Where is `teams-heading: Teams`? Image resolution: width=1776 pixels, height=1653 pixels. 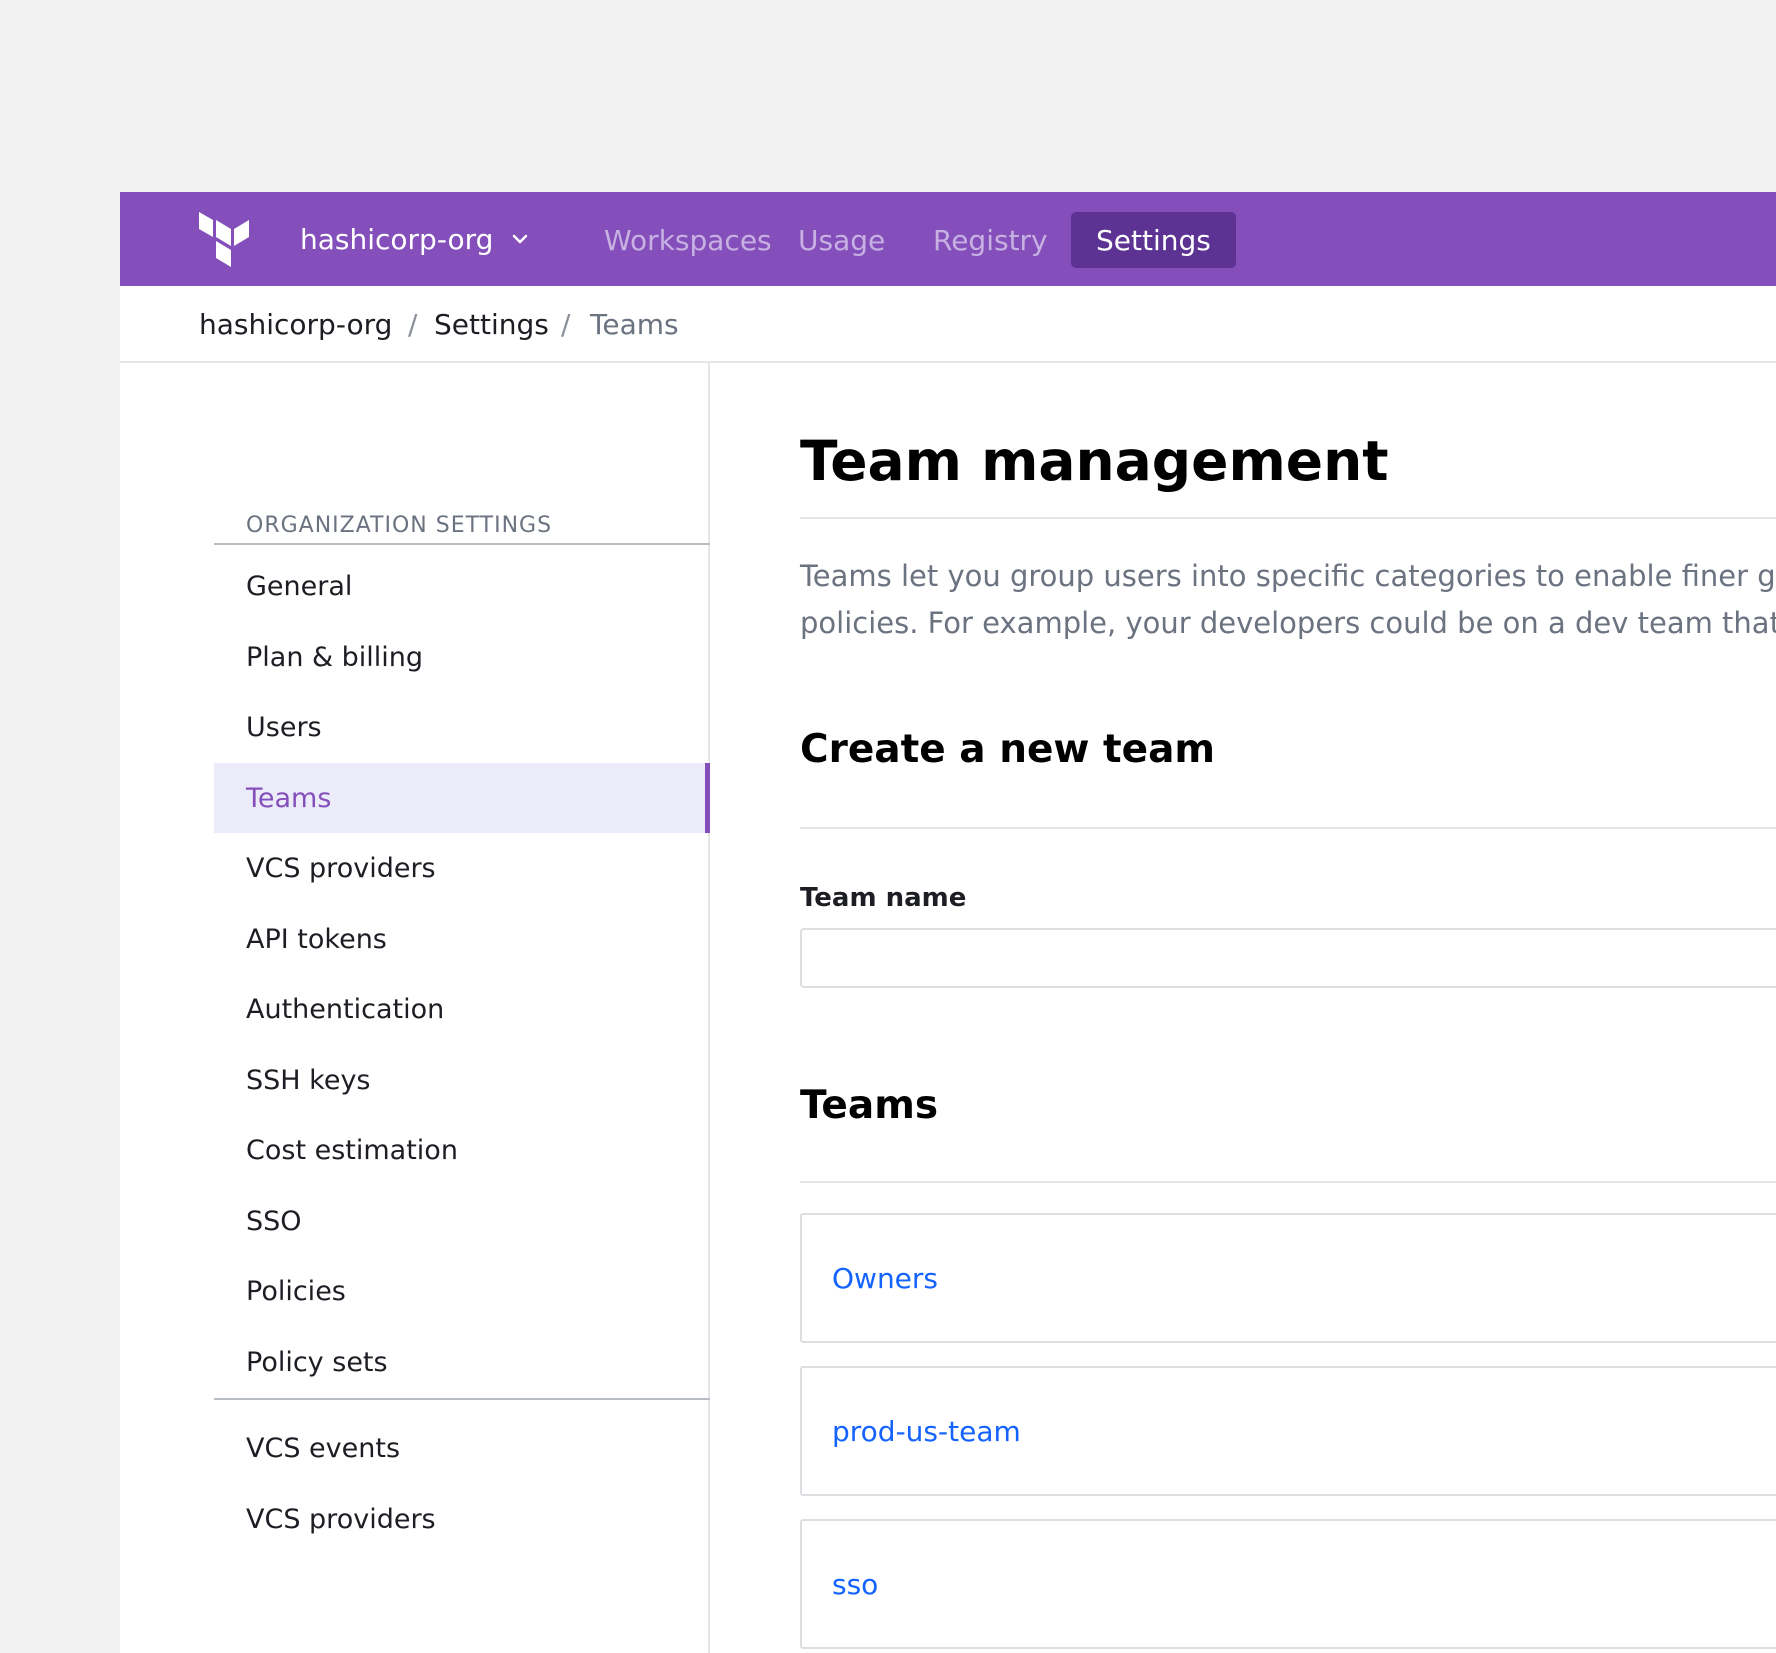 teams-heading: Teams is located at coordinates (869, 1105).